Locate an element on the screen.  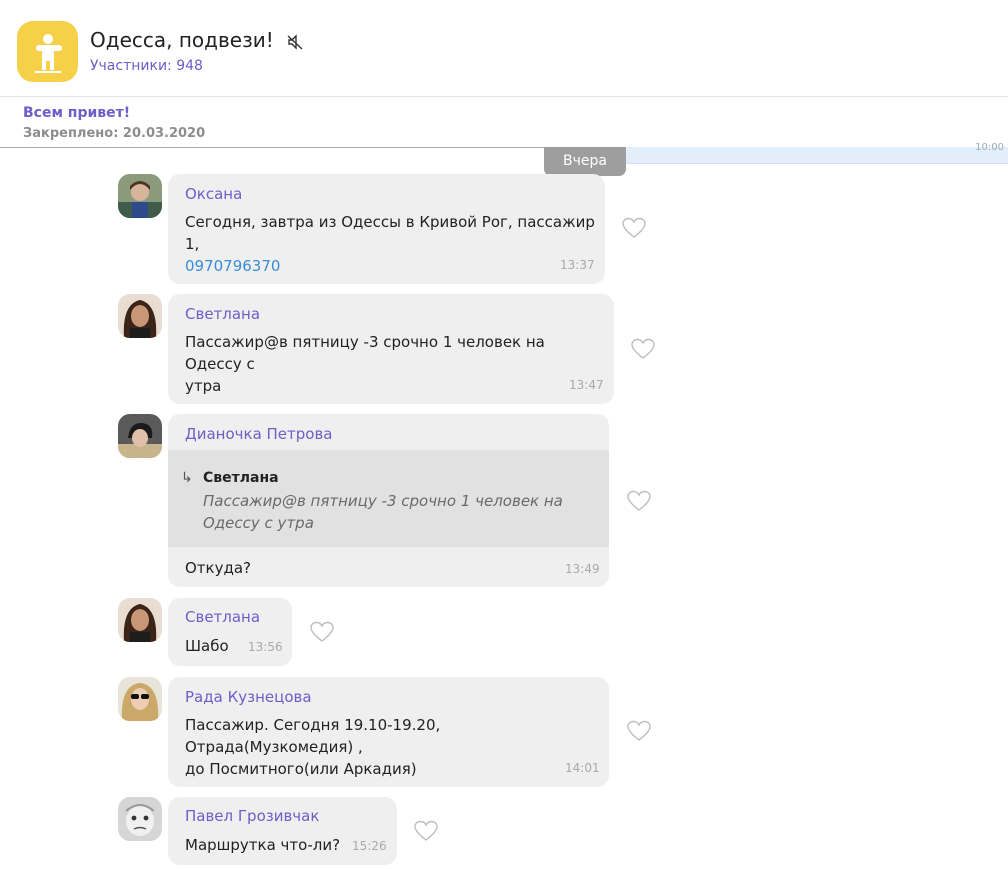
members-count: Участники: 948 is located at coordinates (146, 66).